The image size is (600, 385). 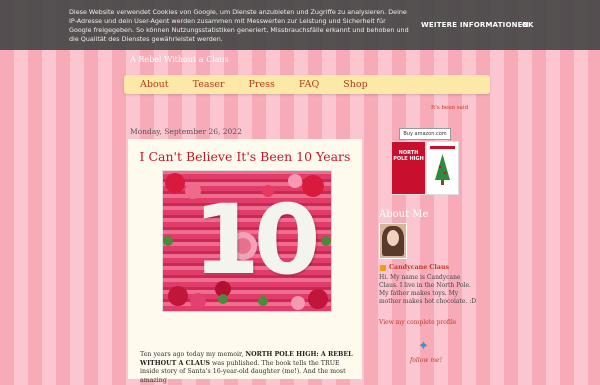 What do you see at coordinates (419, 267) in the screenshot?
I see `profile-name: Candycane Claus` at bounding box center [419, 267].